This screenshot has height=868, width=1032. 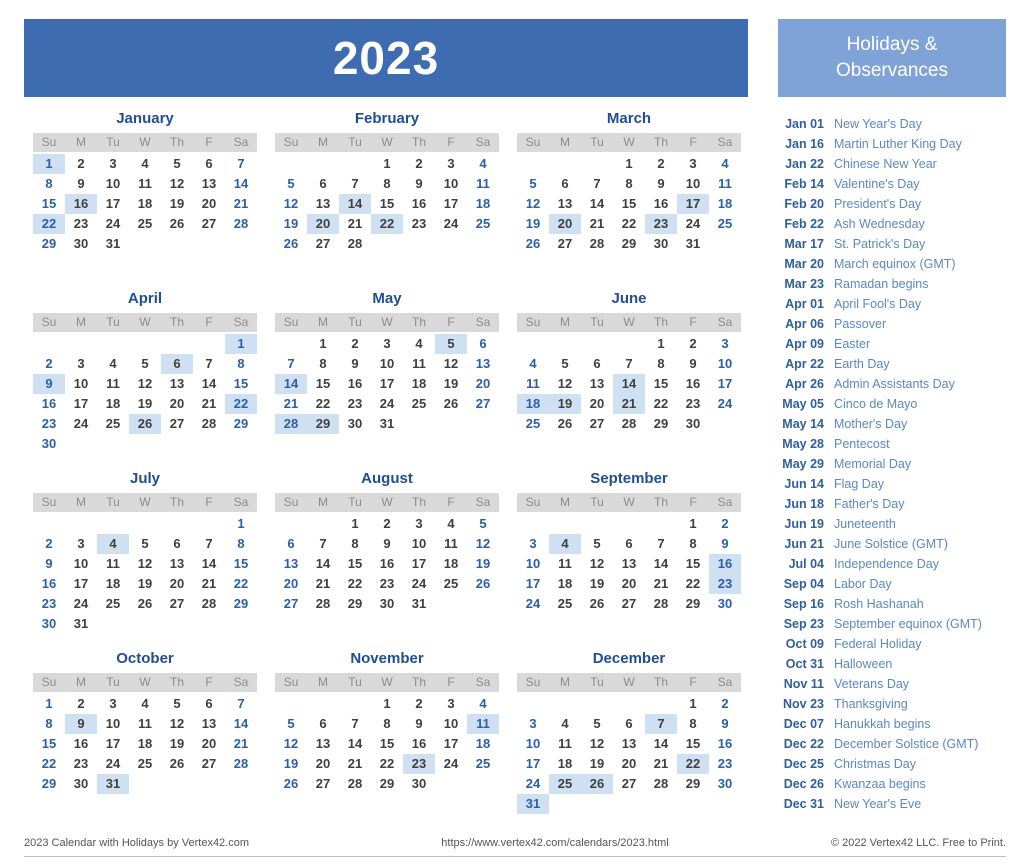 I want to click on day-cell-holiday: 25, so click(x=565, y=784).